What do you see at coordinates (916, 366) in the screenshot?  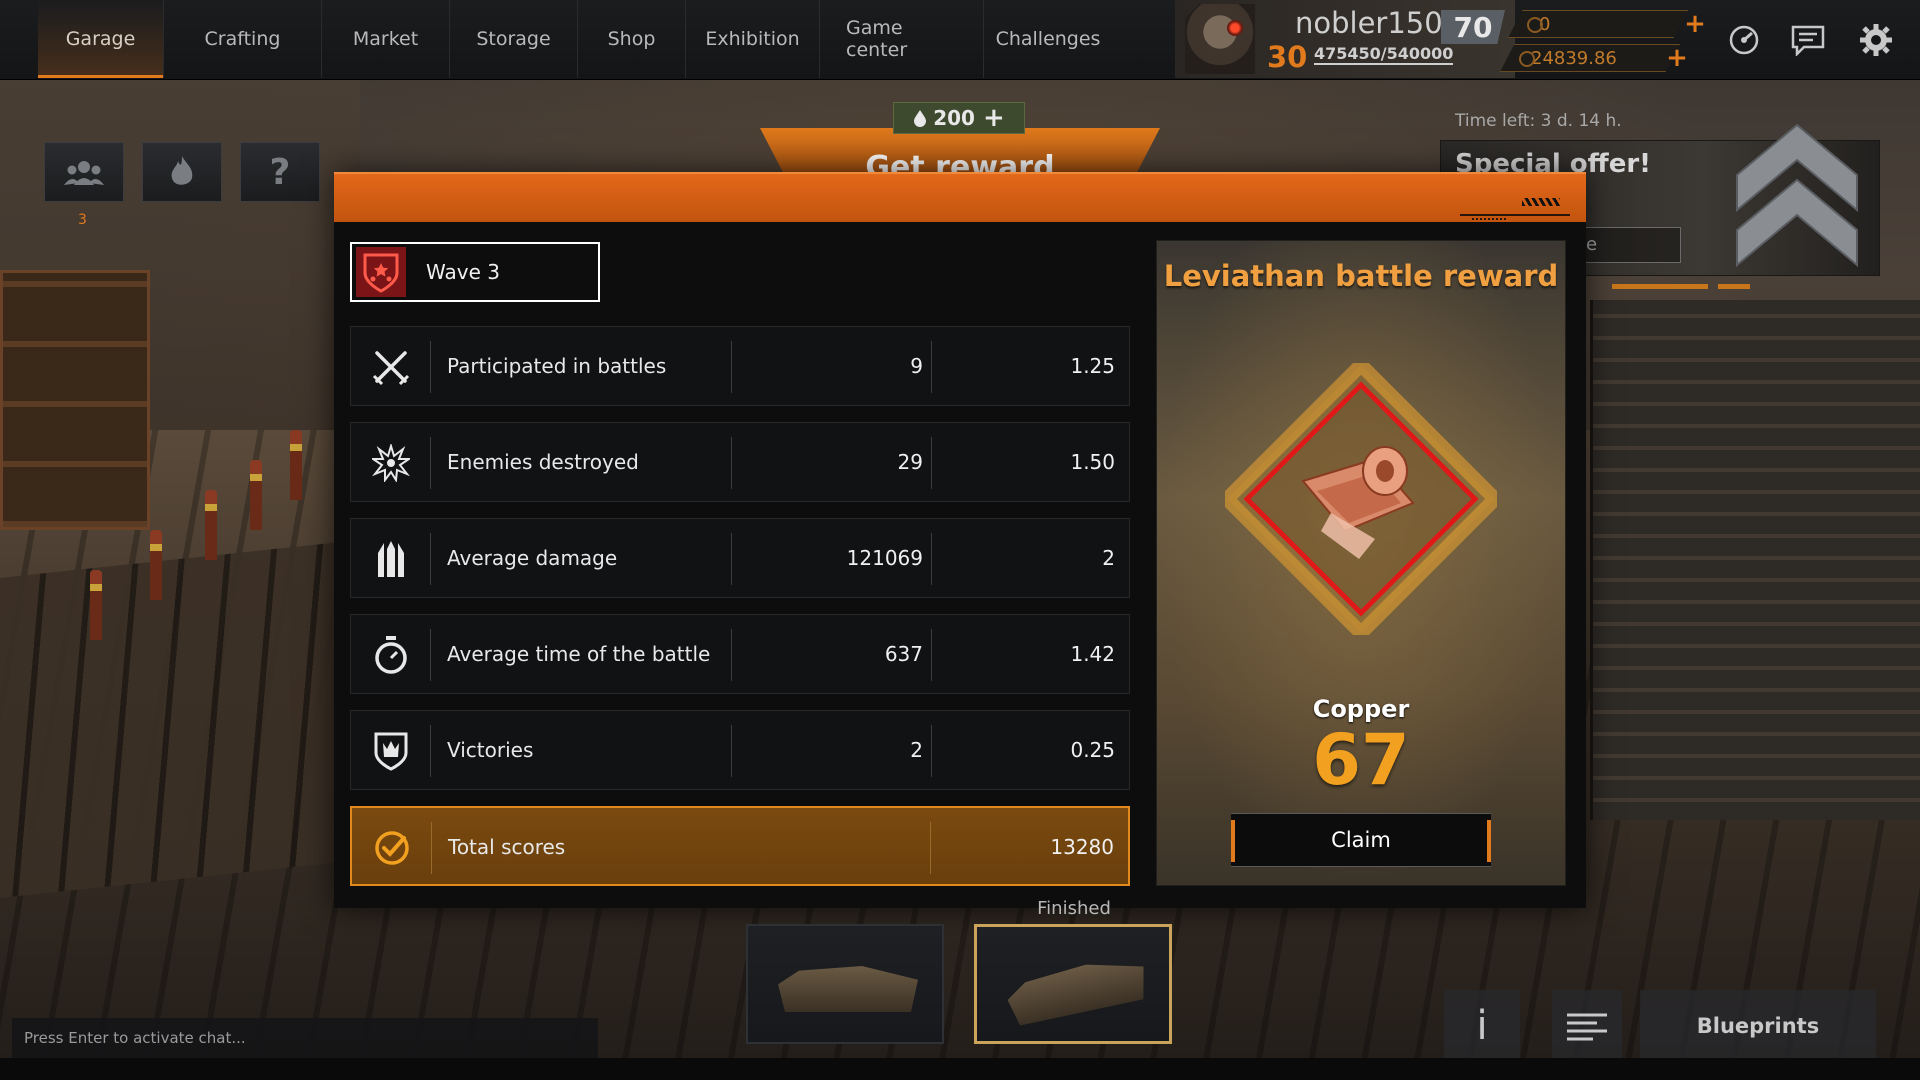 I see `stat-value: 9` at bounding box center [916, 366].